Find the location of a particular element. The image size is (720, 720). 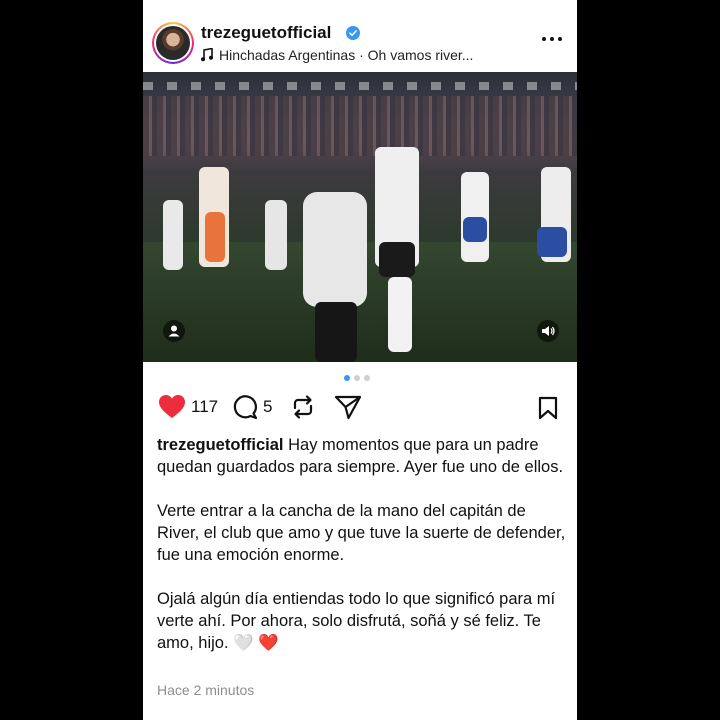

carousel-dot-active is located at coordinates (347, 378).